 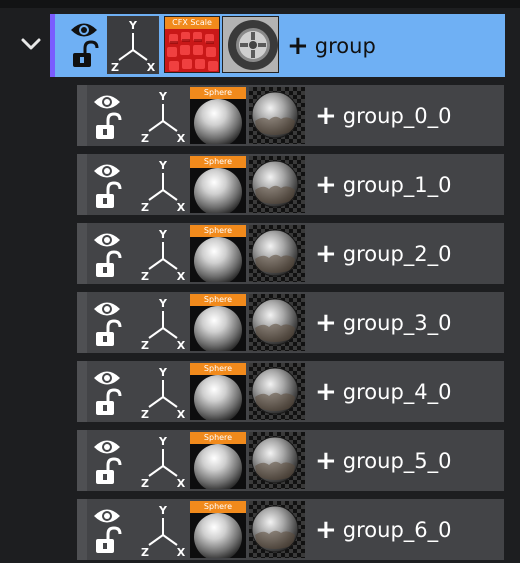 What do you see at coordinates (397, 115) in the screenshot?
I see `child-name: group_0_0` at bounding box center [397, 115].